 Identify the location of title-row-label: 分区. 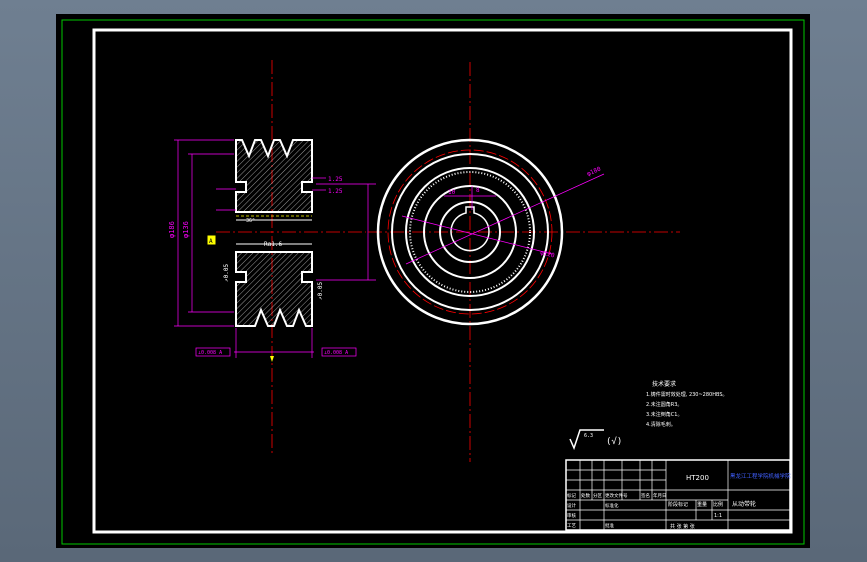
(597, 495).